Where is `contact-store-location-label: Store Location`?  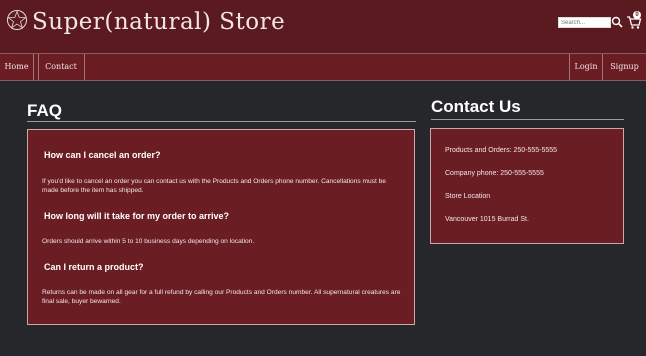
contact-store-location-label: Store Location is located at coordinates (468, 196).